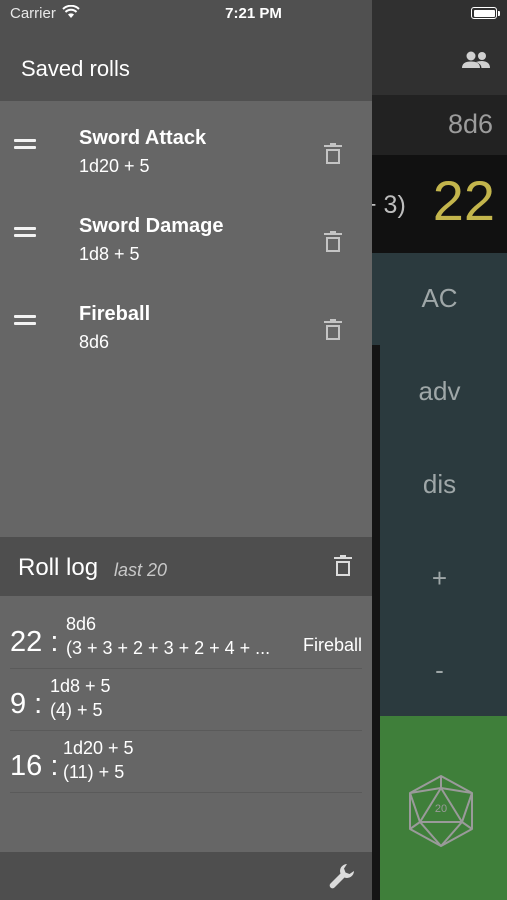  I want to click on saved-roll-name: Sword Damage, so click(151, 226).